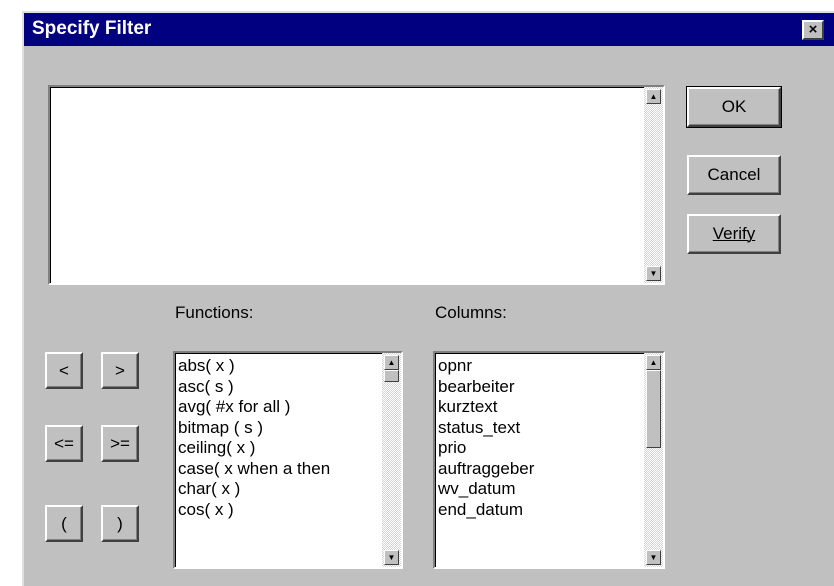 This screenshot has width=834, height=586. Describe the element at coordinates (539, 448) in the screenshot. I see `column-item: prio` at that location.